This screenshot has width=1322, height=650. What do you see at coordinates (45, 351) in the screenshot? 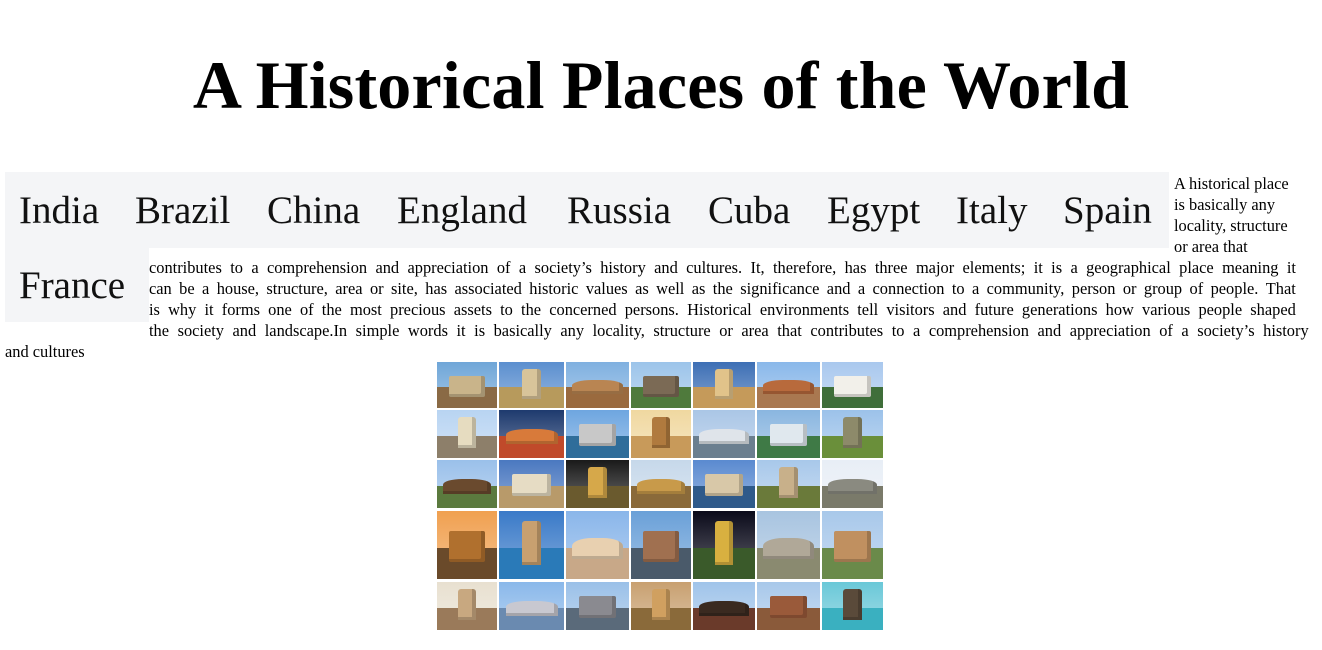
I see `article-line: and cultures` at bounding box center [45, 351].